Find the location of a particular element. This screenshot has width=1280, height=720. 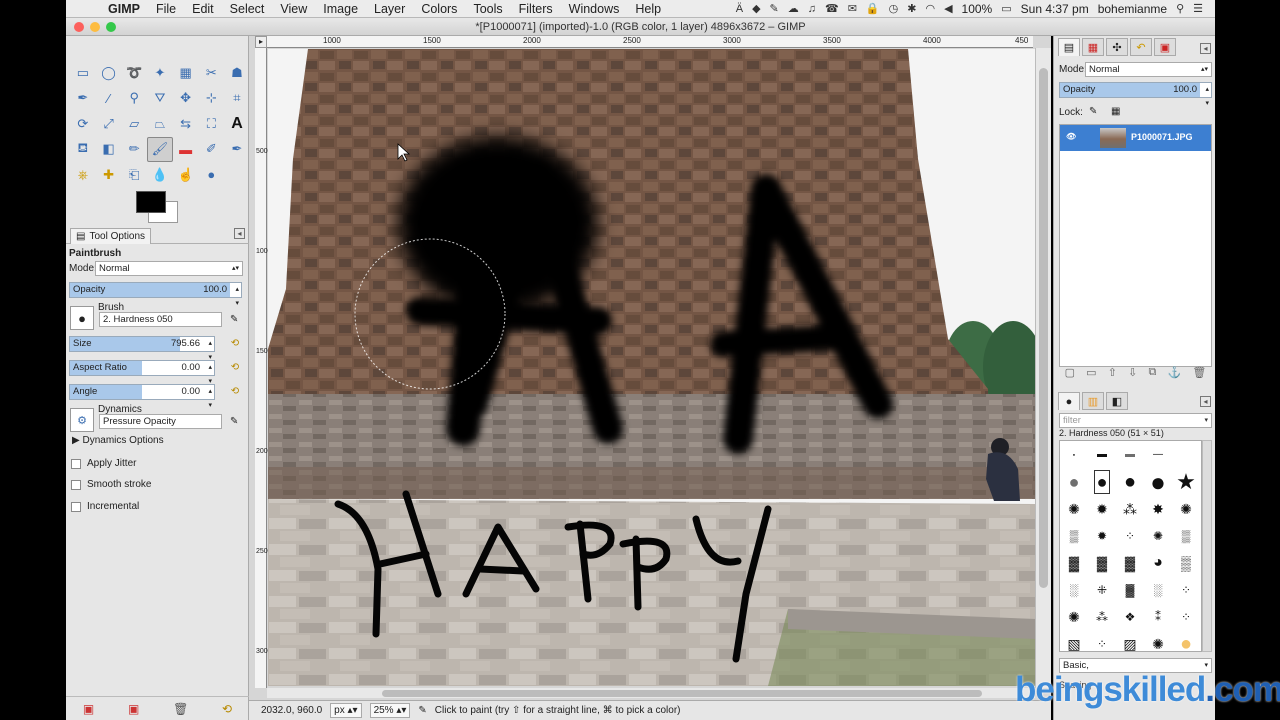

brush-splatter-5: ✺ is located at coordinates (1186, 509).